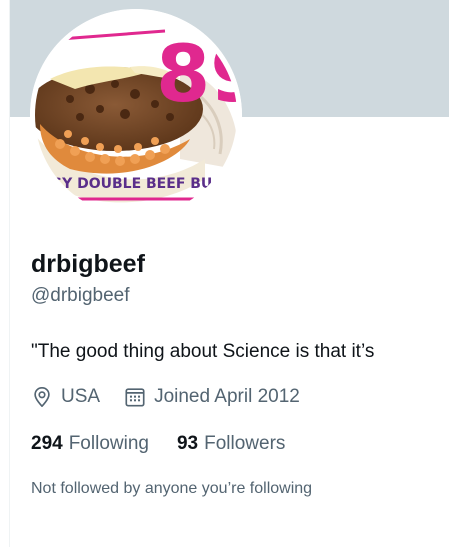 The image size is (449, 547). Describe the element at coordinates (81, 396) in the screenshot. I see `location-text: USA` at that location.